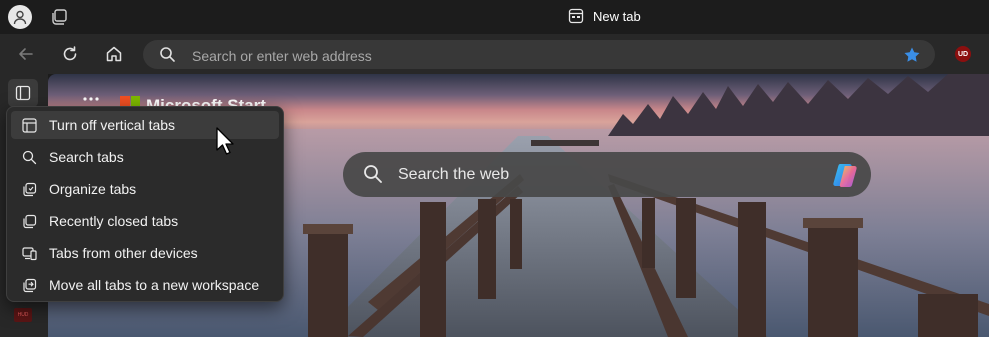  Describe the element at coordinates (912, 55) in the screenshot. I see `favorites-star-icon` at that location.